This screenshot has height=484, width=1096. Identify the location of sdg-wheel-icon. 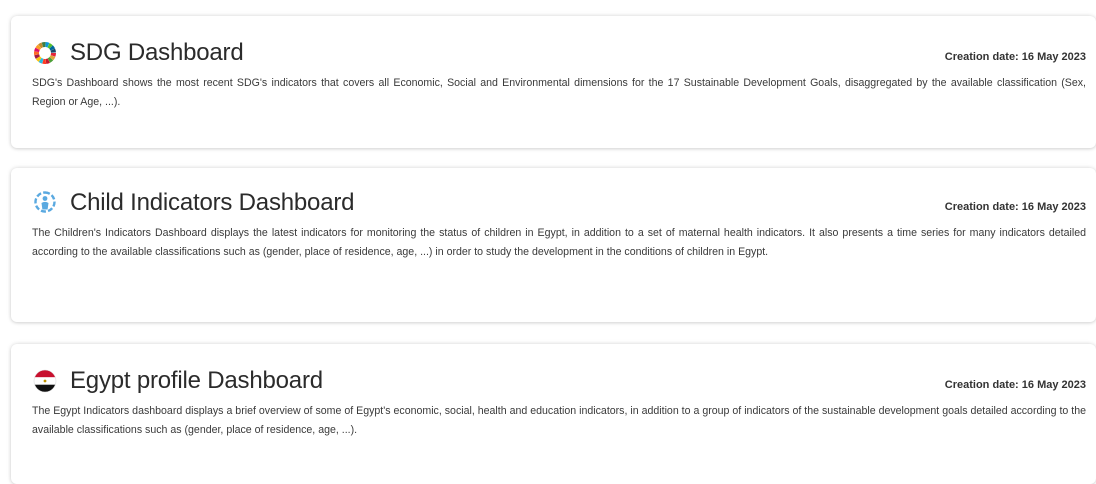
(45, 53).